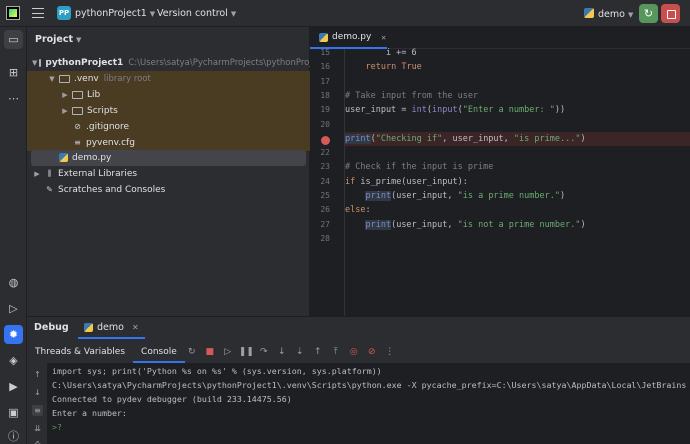 The width and height of the screenshot is (690, 444). I want to click on chevron-down-icon: ▼, so click(630, 15).